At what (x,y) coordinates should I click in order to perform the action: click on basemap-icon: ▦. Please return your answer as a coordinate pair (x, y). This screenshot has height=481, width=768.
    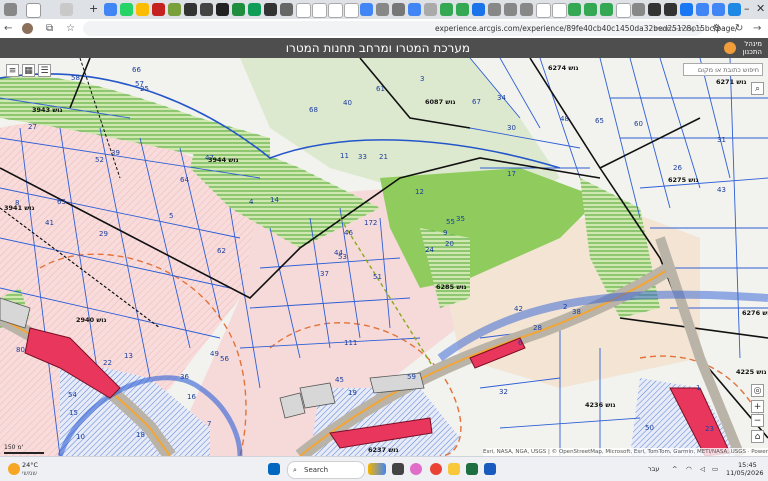
    Looking at the image, I should click on (28, 70).